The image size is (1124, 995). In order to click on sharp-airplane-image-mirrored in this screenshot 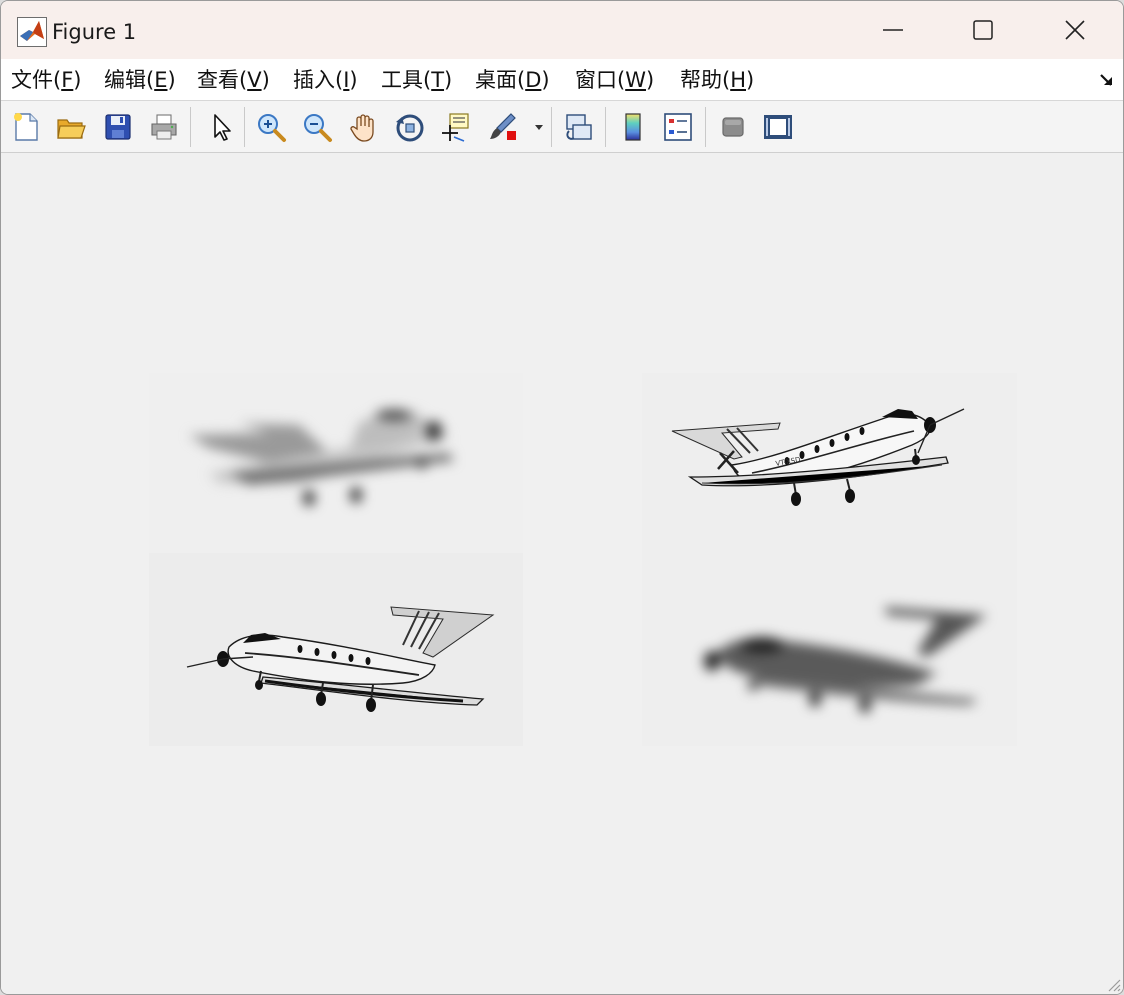, I will do `click(340, 659)`.